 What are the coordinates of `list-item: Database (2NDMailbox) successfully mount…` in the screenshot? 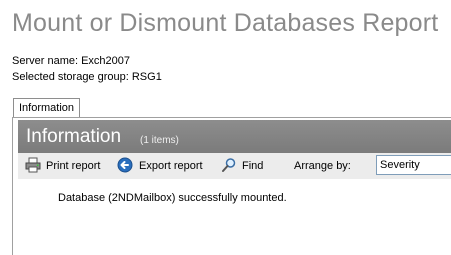 It's located at (172, 198).